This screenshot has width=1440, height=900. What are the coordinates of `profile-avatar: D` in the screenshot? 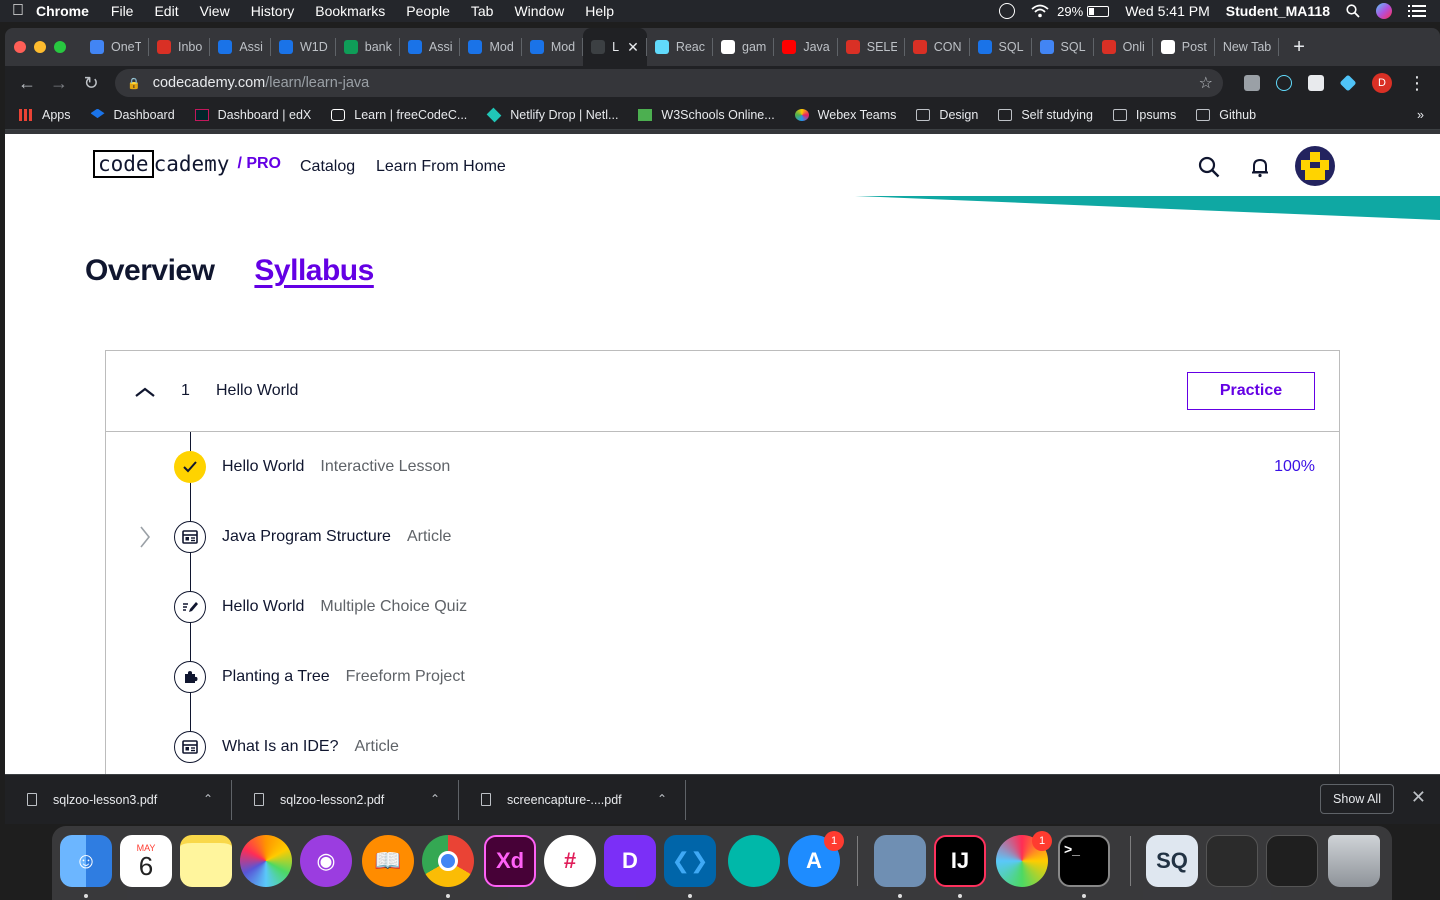 It's located at (1382, 83).